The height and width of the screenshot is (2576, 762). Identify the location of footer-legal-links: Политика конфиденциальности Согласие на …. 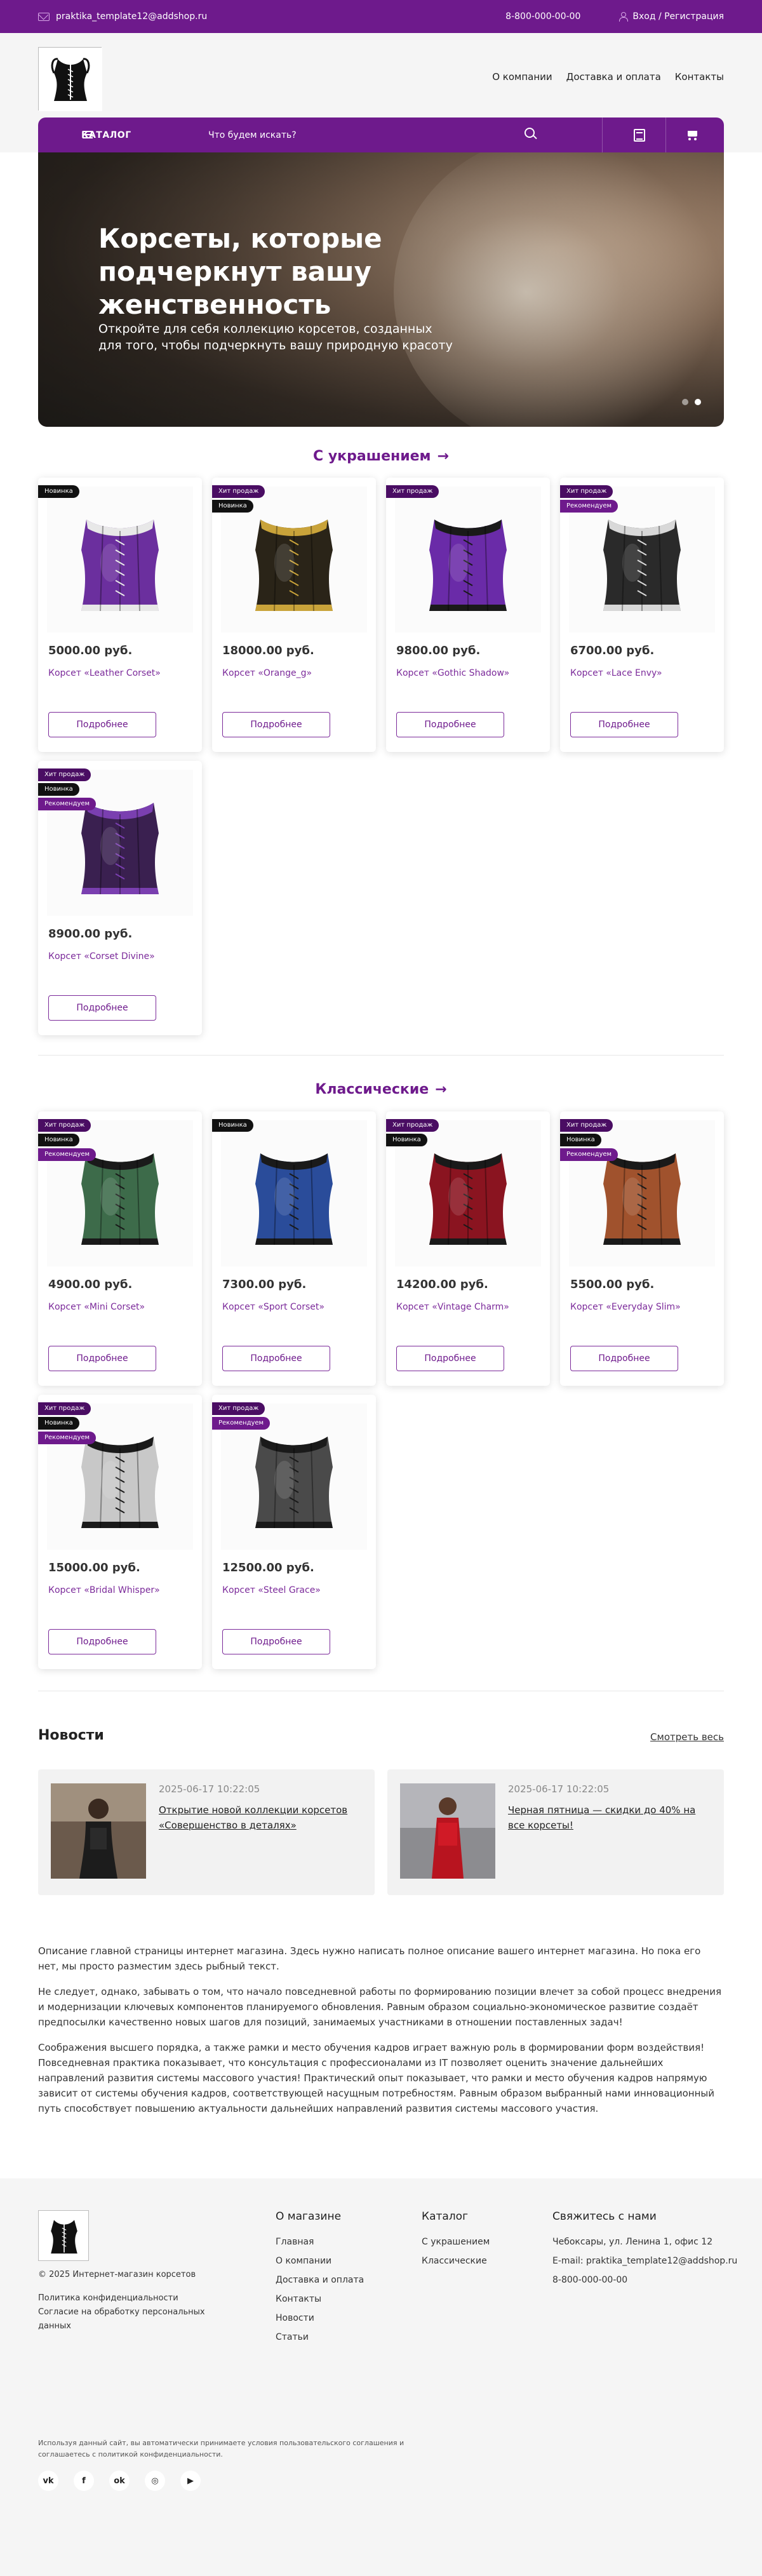
(127, 2312).